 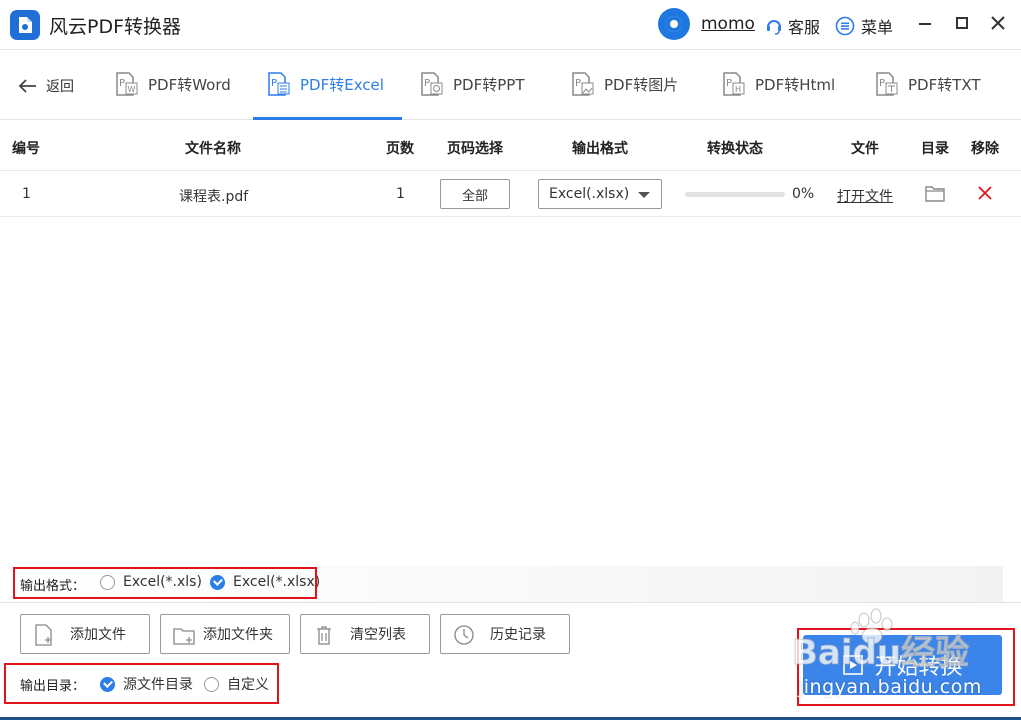 I want to click on col-remove: 移除, so click(x=985, y=149).